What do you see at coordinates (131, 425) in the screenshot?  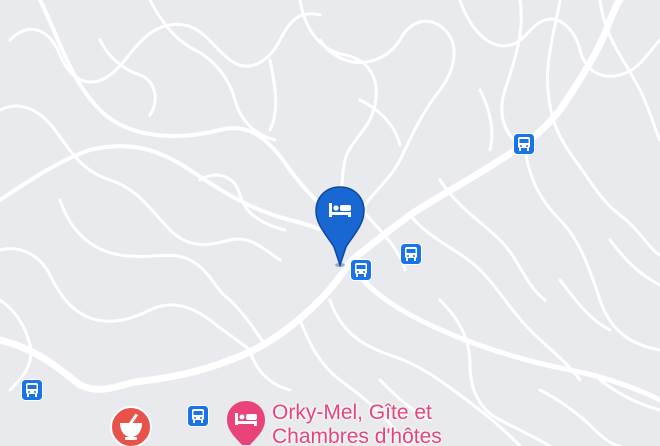 I see `pharmacy-marker` at bounding box center [131, 425].